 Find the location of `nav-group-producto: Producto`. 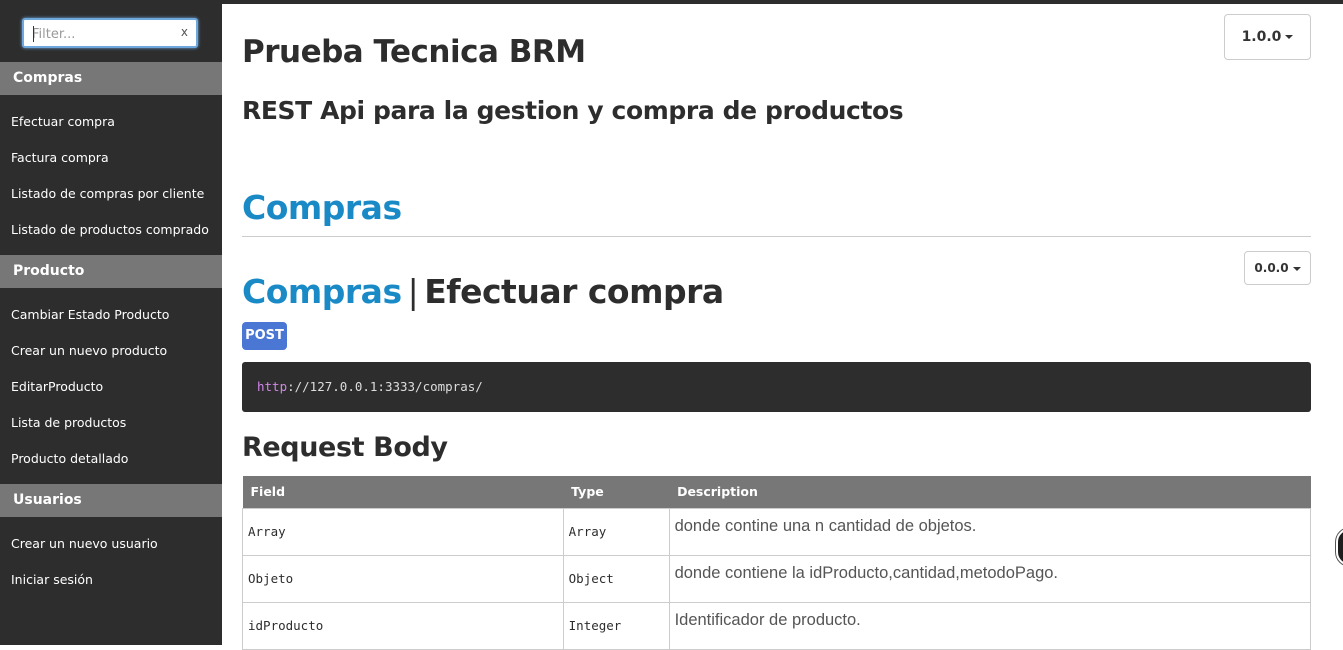

nav-group-producto: Producto is located at coordinates (111, 271).